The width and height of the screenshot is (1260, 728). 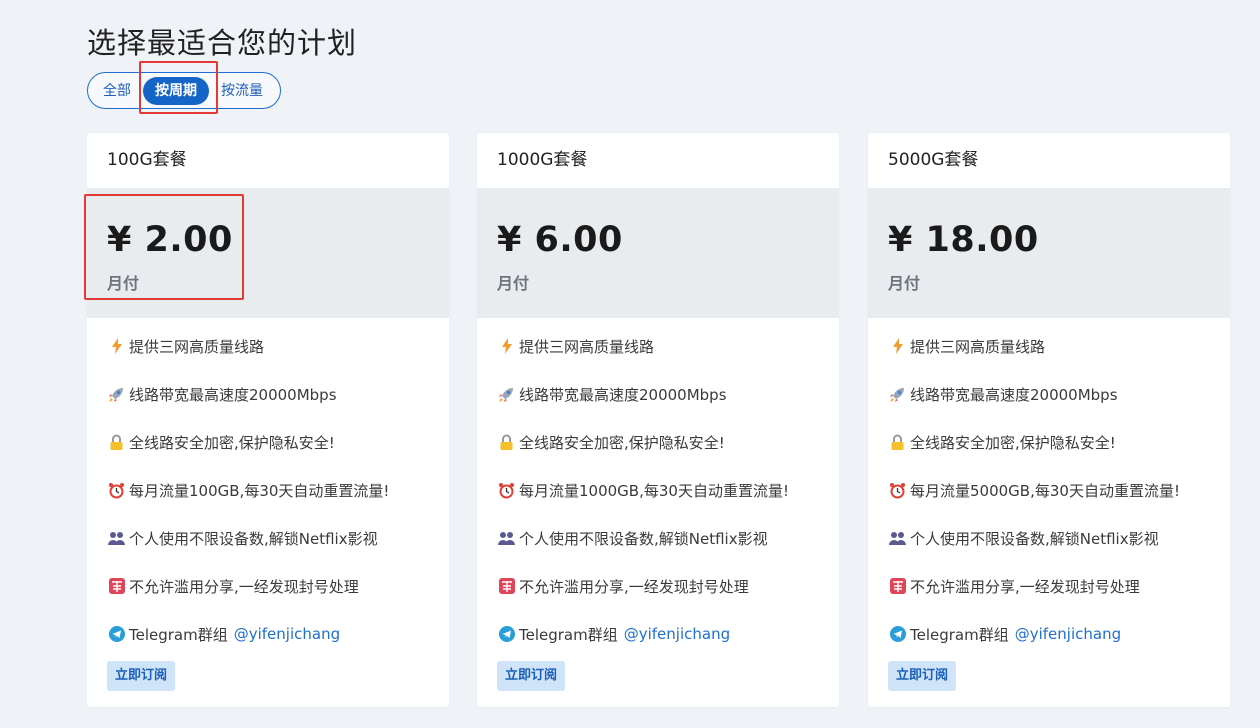 I want to click on page-title: 选择最适合您的计划, so click(x=222, y=43).